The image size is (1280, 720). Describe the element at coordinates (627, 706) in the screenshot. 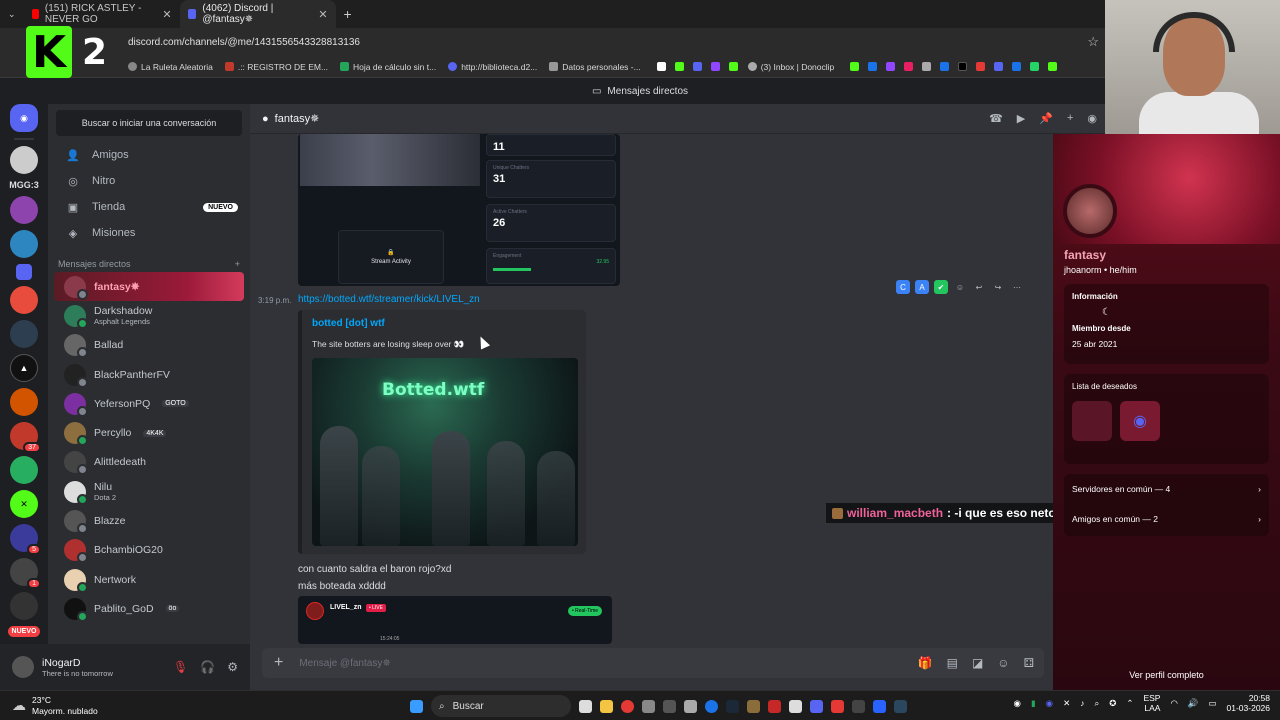

I see `chrome-icon` at that location.